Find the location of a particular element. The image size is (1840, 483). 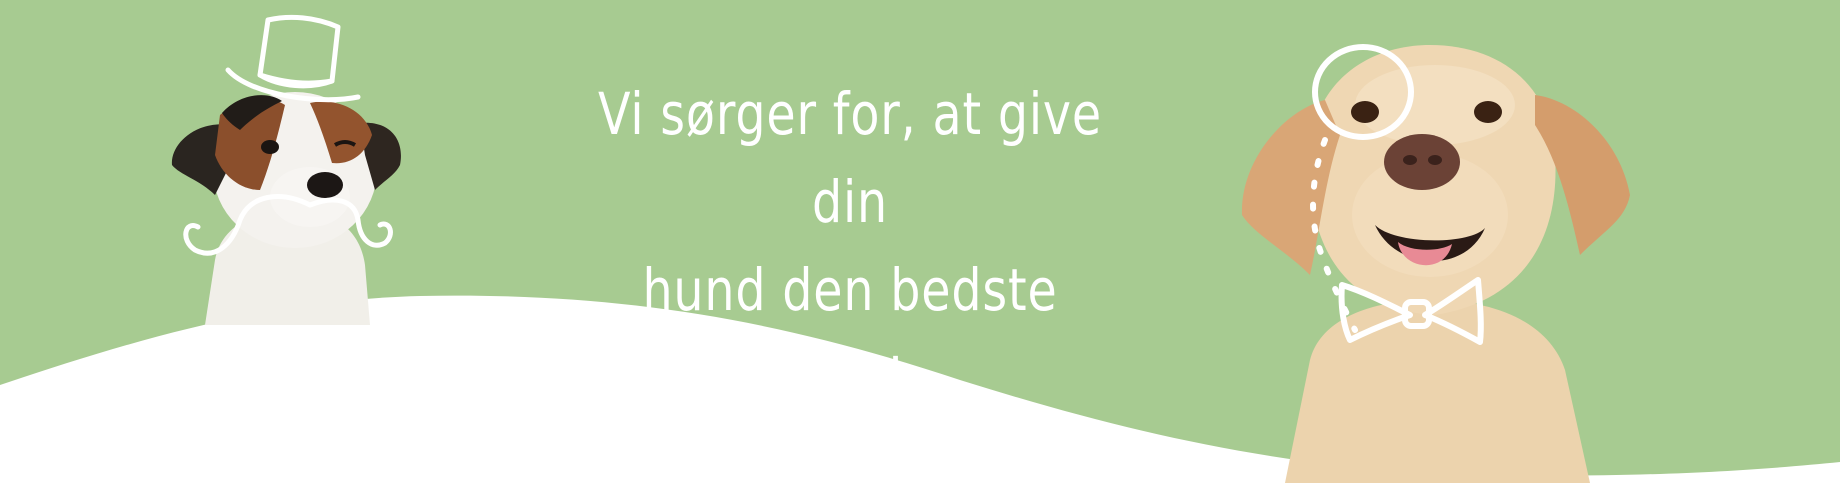

headline-line-1: Vi sørger for, at give din is located at coordinates (850, 158).